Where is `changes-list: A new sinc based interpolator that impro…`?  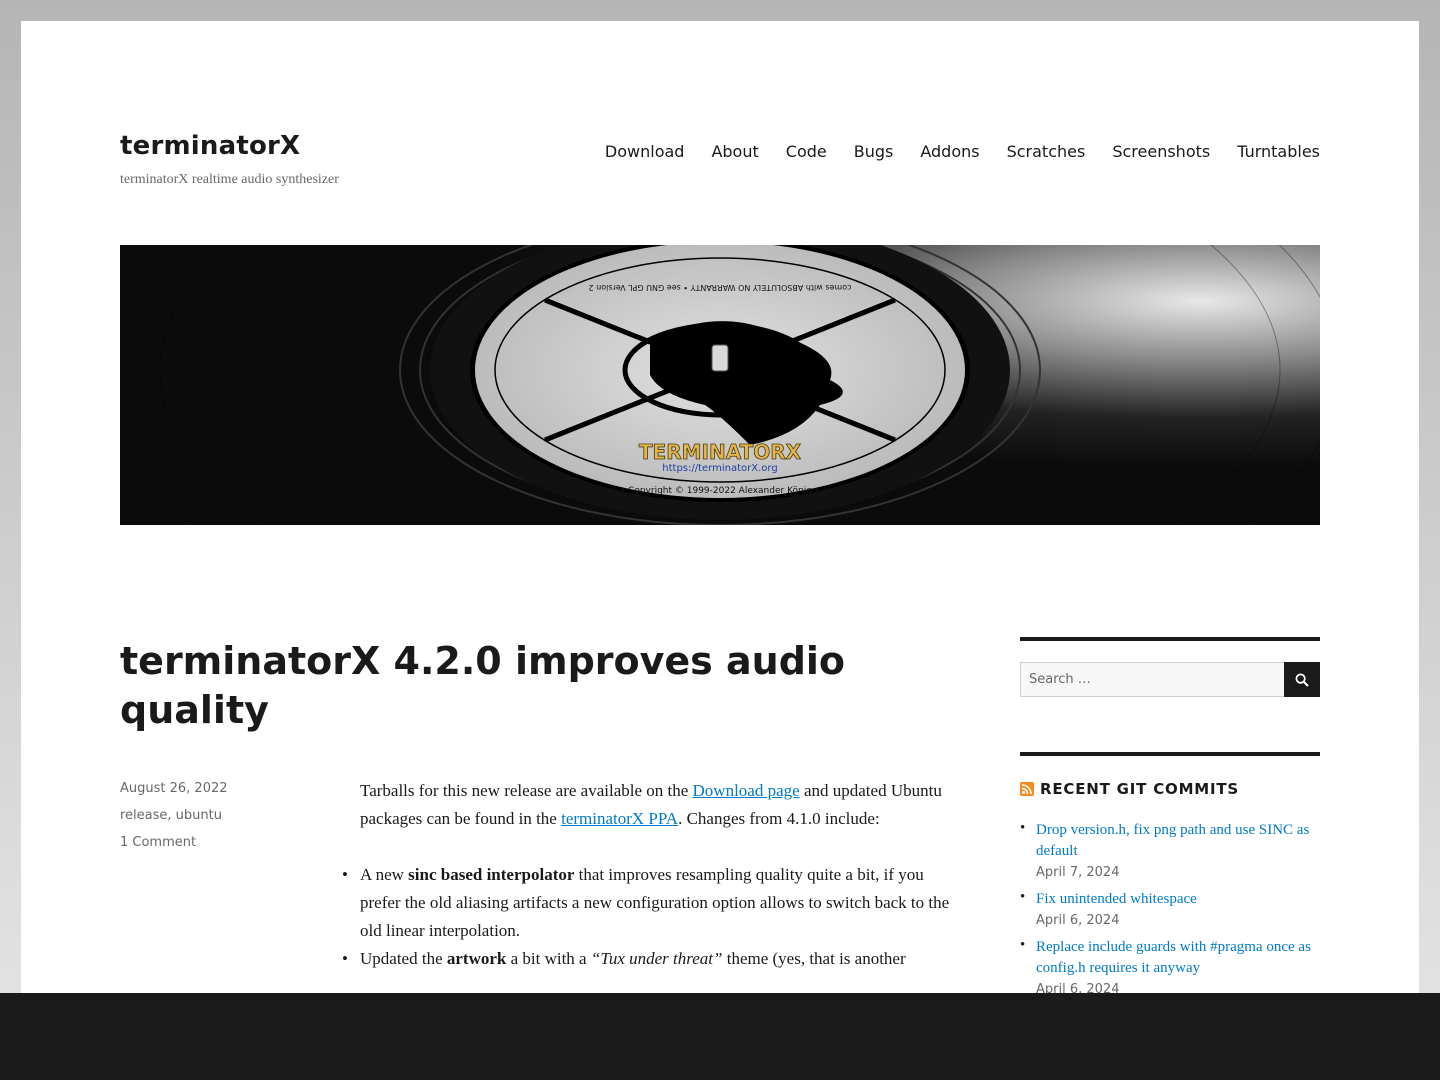
changes-list: A new sinc based interpolator that impro… is located at coordinates (652, 917).